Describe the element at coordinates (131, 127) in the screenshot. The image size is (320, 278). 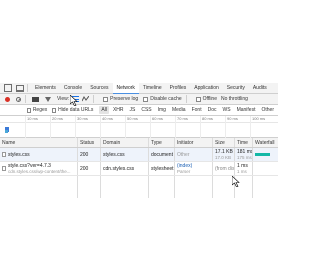
I see `overview-tick: 50 ms` at that location.